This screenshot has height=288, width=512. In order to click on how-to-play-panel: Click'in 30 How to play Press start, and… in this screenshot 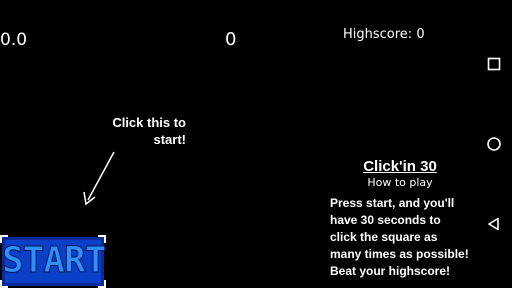, I will do `click(400, 219)`.